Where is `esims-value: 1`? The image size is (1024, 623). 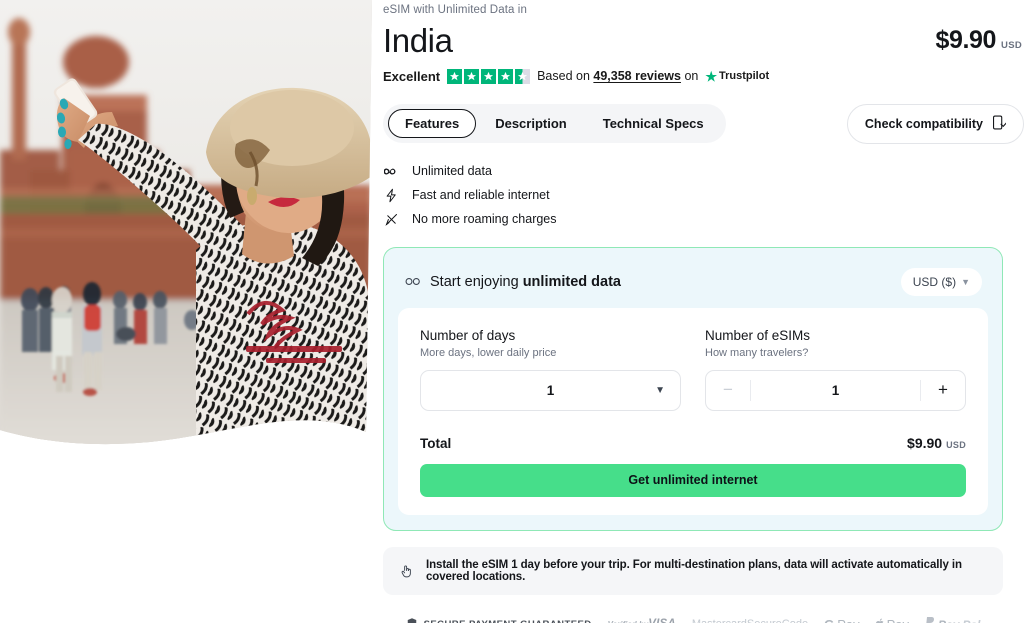 esims-value: 1 is located at coordinates (835, 390).